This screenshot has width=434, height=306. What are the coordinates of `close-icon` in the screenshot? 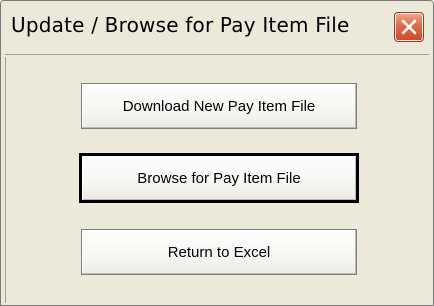 It's located at (409, 27).